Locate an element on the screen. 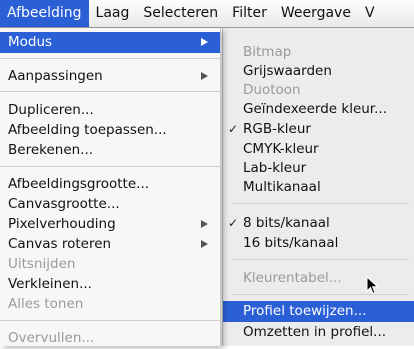  menu-item-alles-tonen: Alles tonen is located at coordinates (46, 304).